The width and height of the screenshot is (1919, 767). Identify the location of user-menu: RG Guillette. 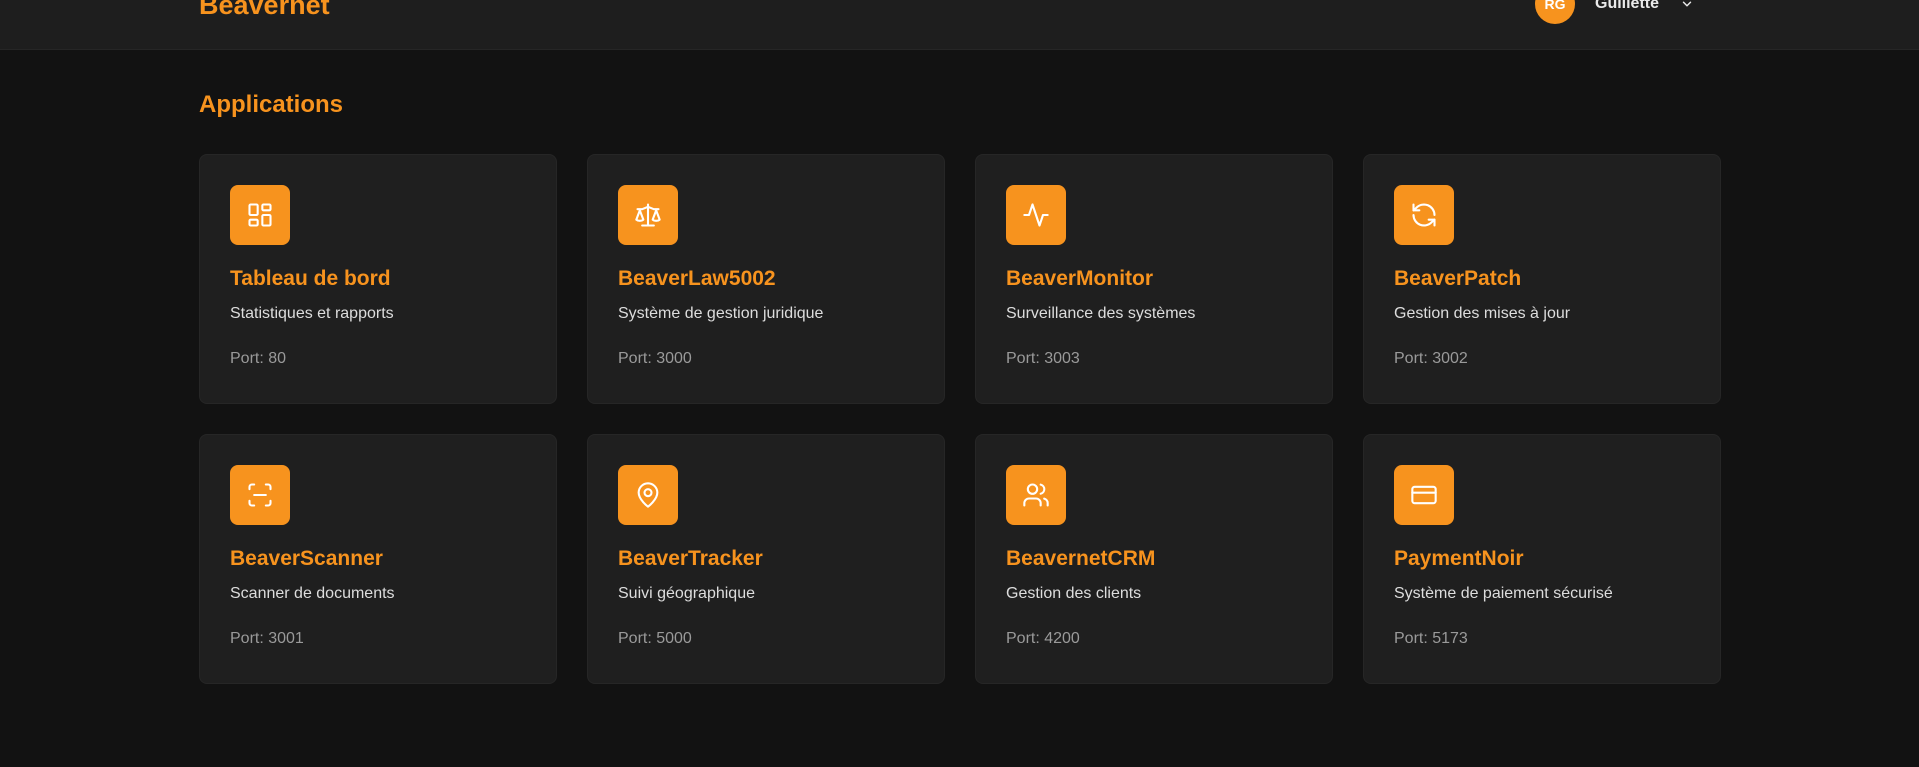
(1615, 12).